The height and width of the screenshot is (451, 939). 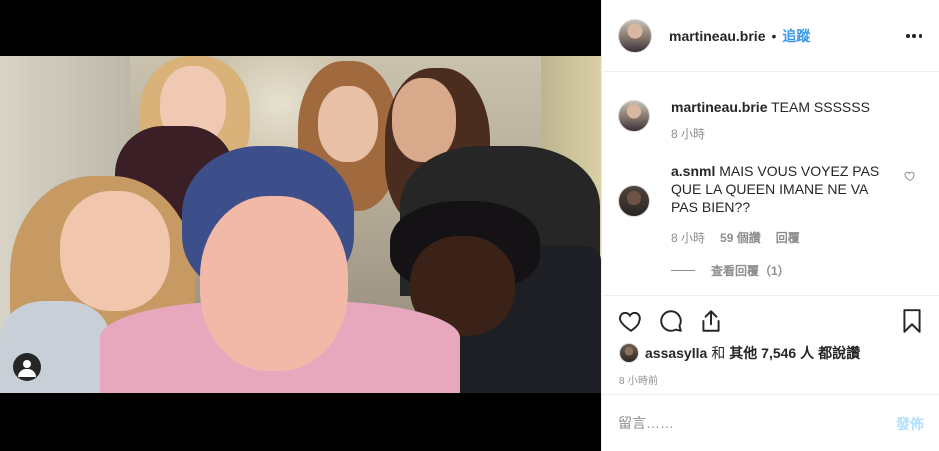 What do you see at coordinates (719, 107) in the screenshot?
I see `caption-username: martineau.brie` at bounding box center [719, 107].